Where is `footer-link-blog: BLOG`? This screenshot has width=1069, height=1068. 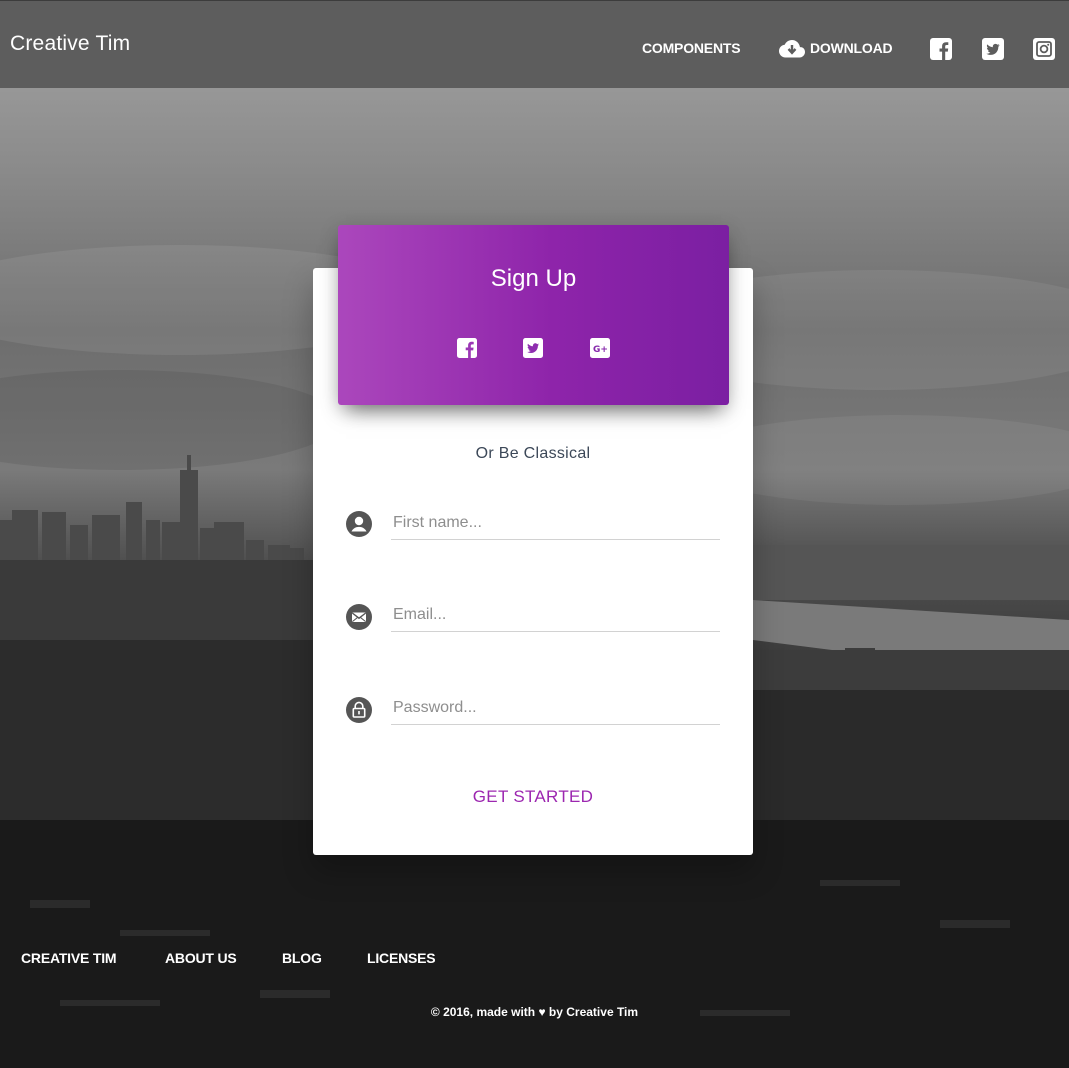
footer-link-blog: BLOG is located at coordinates (302, 958).